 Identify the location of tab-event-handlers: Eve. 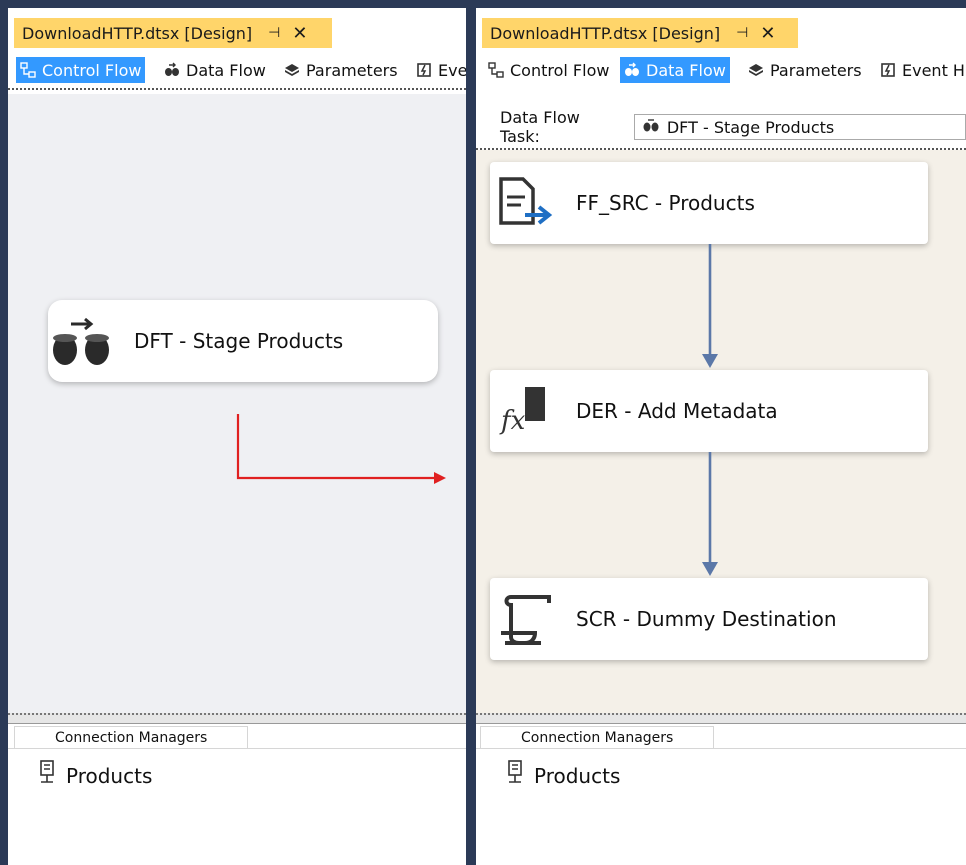
(439, 70).